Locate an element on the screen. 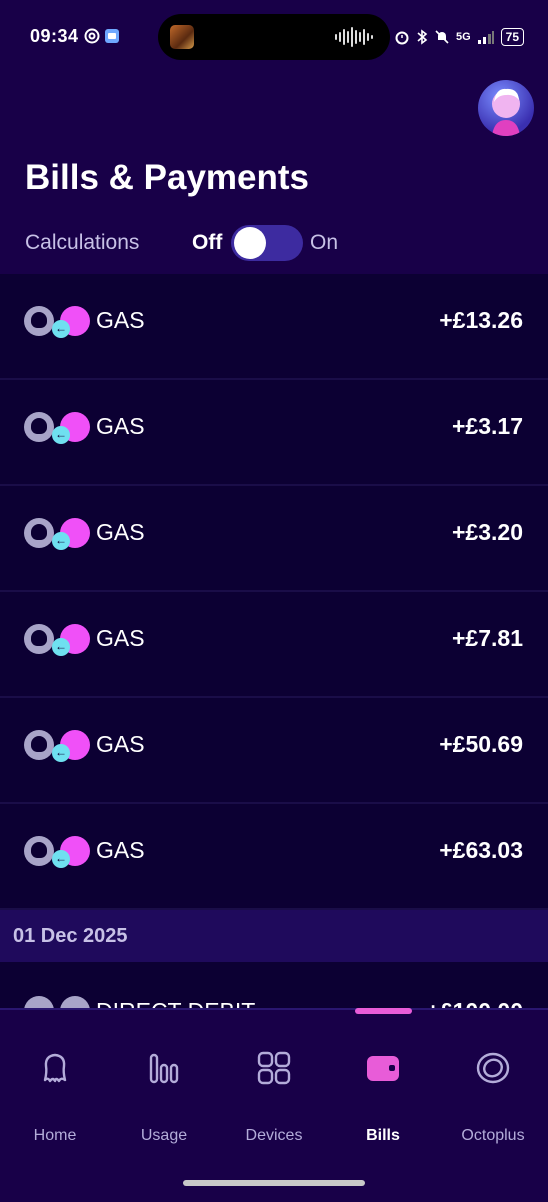  nav-item-usage: Usage is located at coordinates (164, 1100).